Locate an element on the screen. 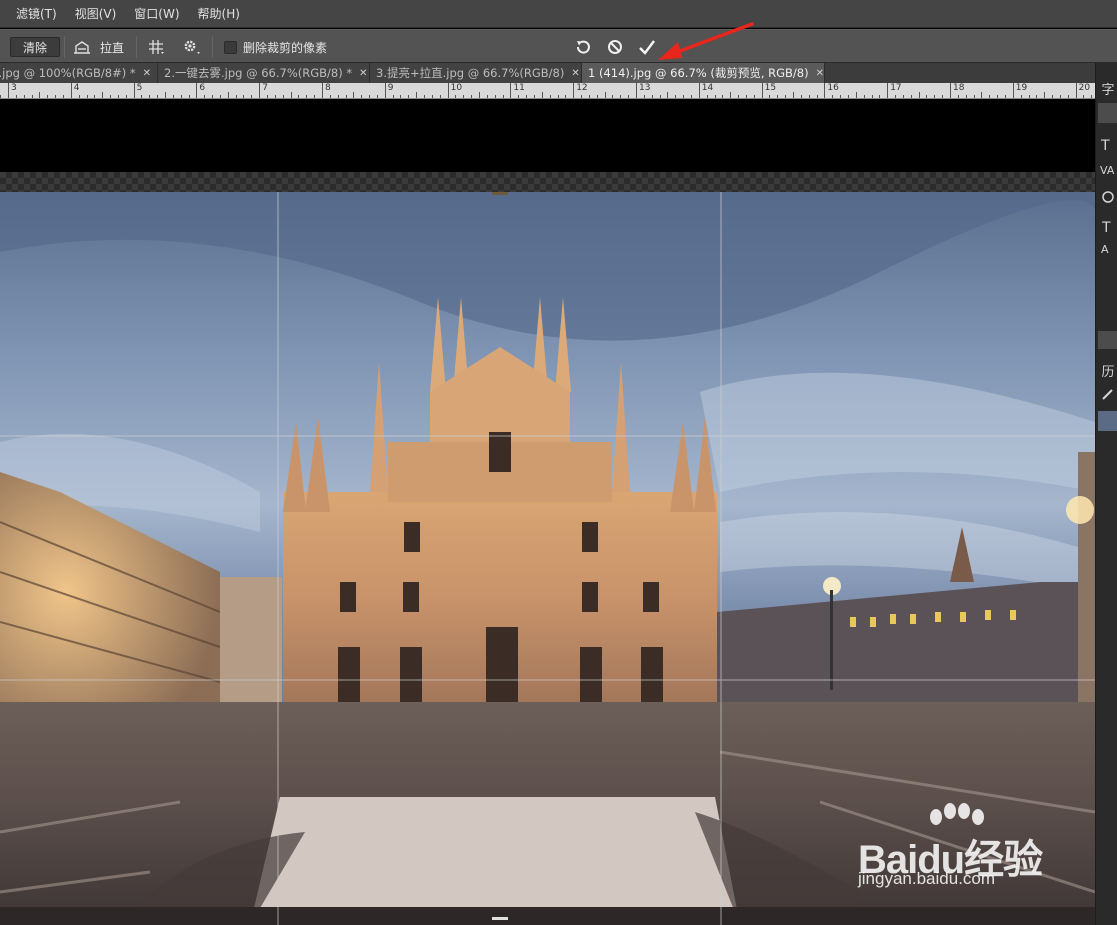 The image size is (1117, 925). document-tab-active: 1 (414).jpg @ 66.7% (裁剪预览, RGB/8) ✕ is located at coordinates (703, 73).